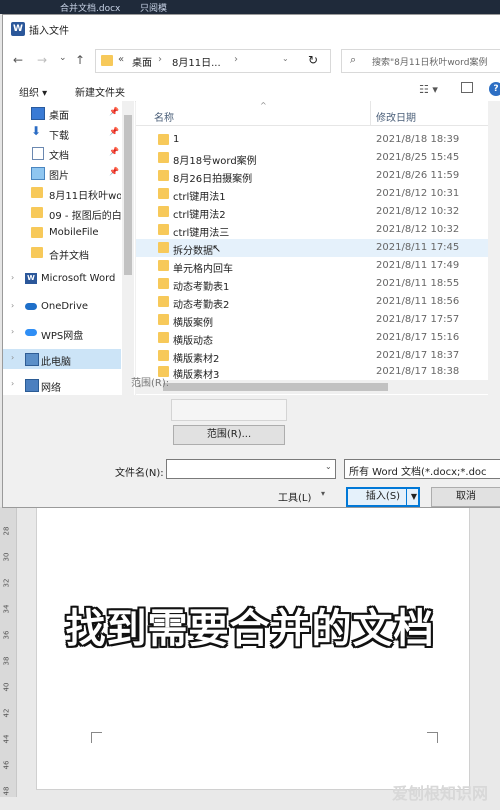 The image size is (500, 810). I want to click on file-row: 动态考勤表22021/8/11 18:56文, so click(318, 302).